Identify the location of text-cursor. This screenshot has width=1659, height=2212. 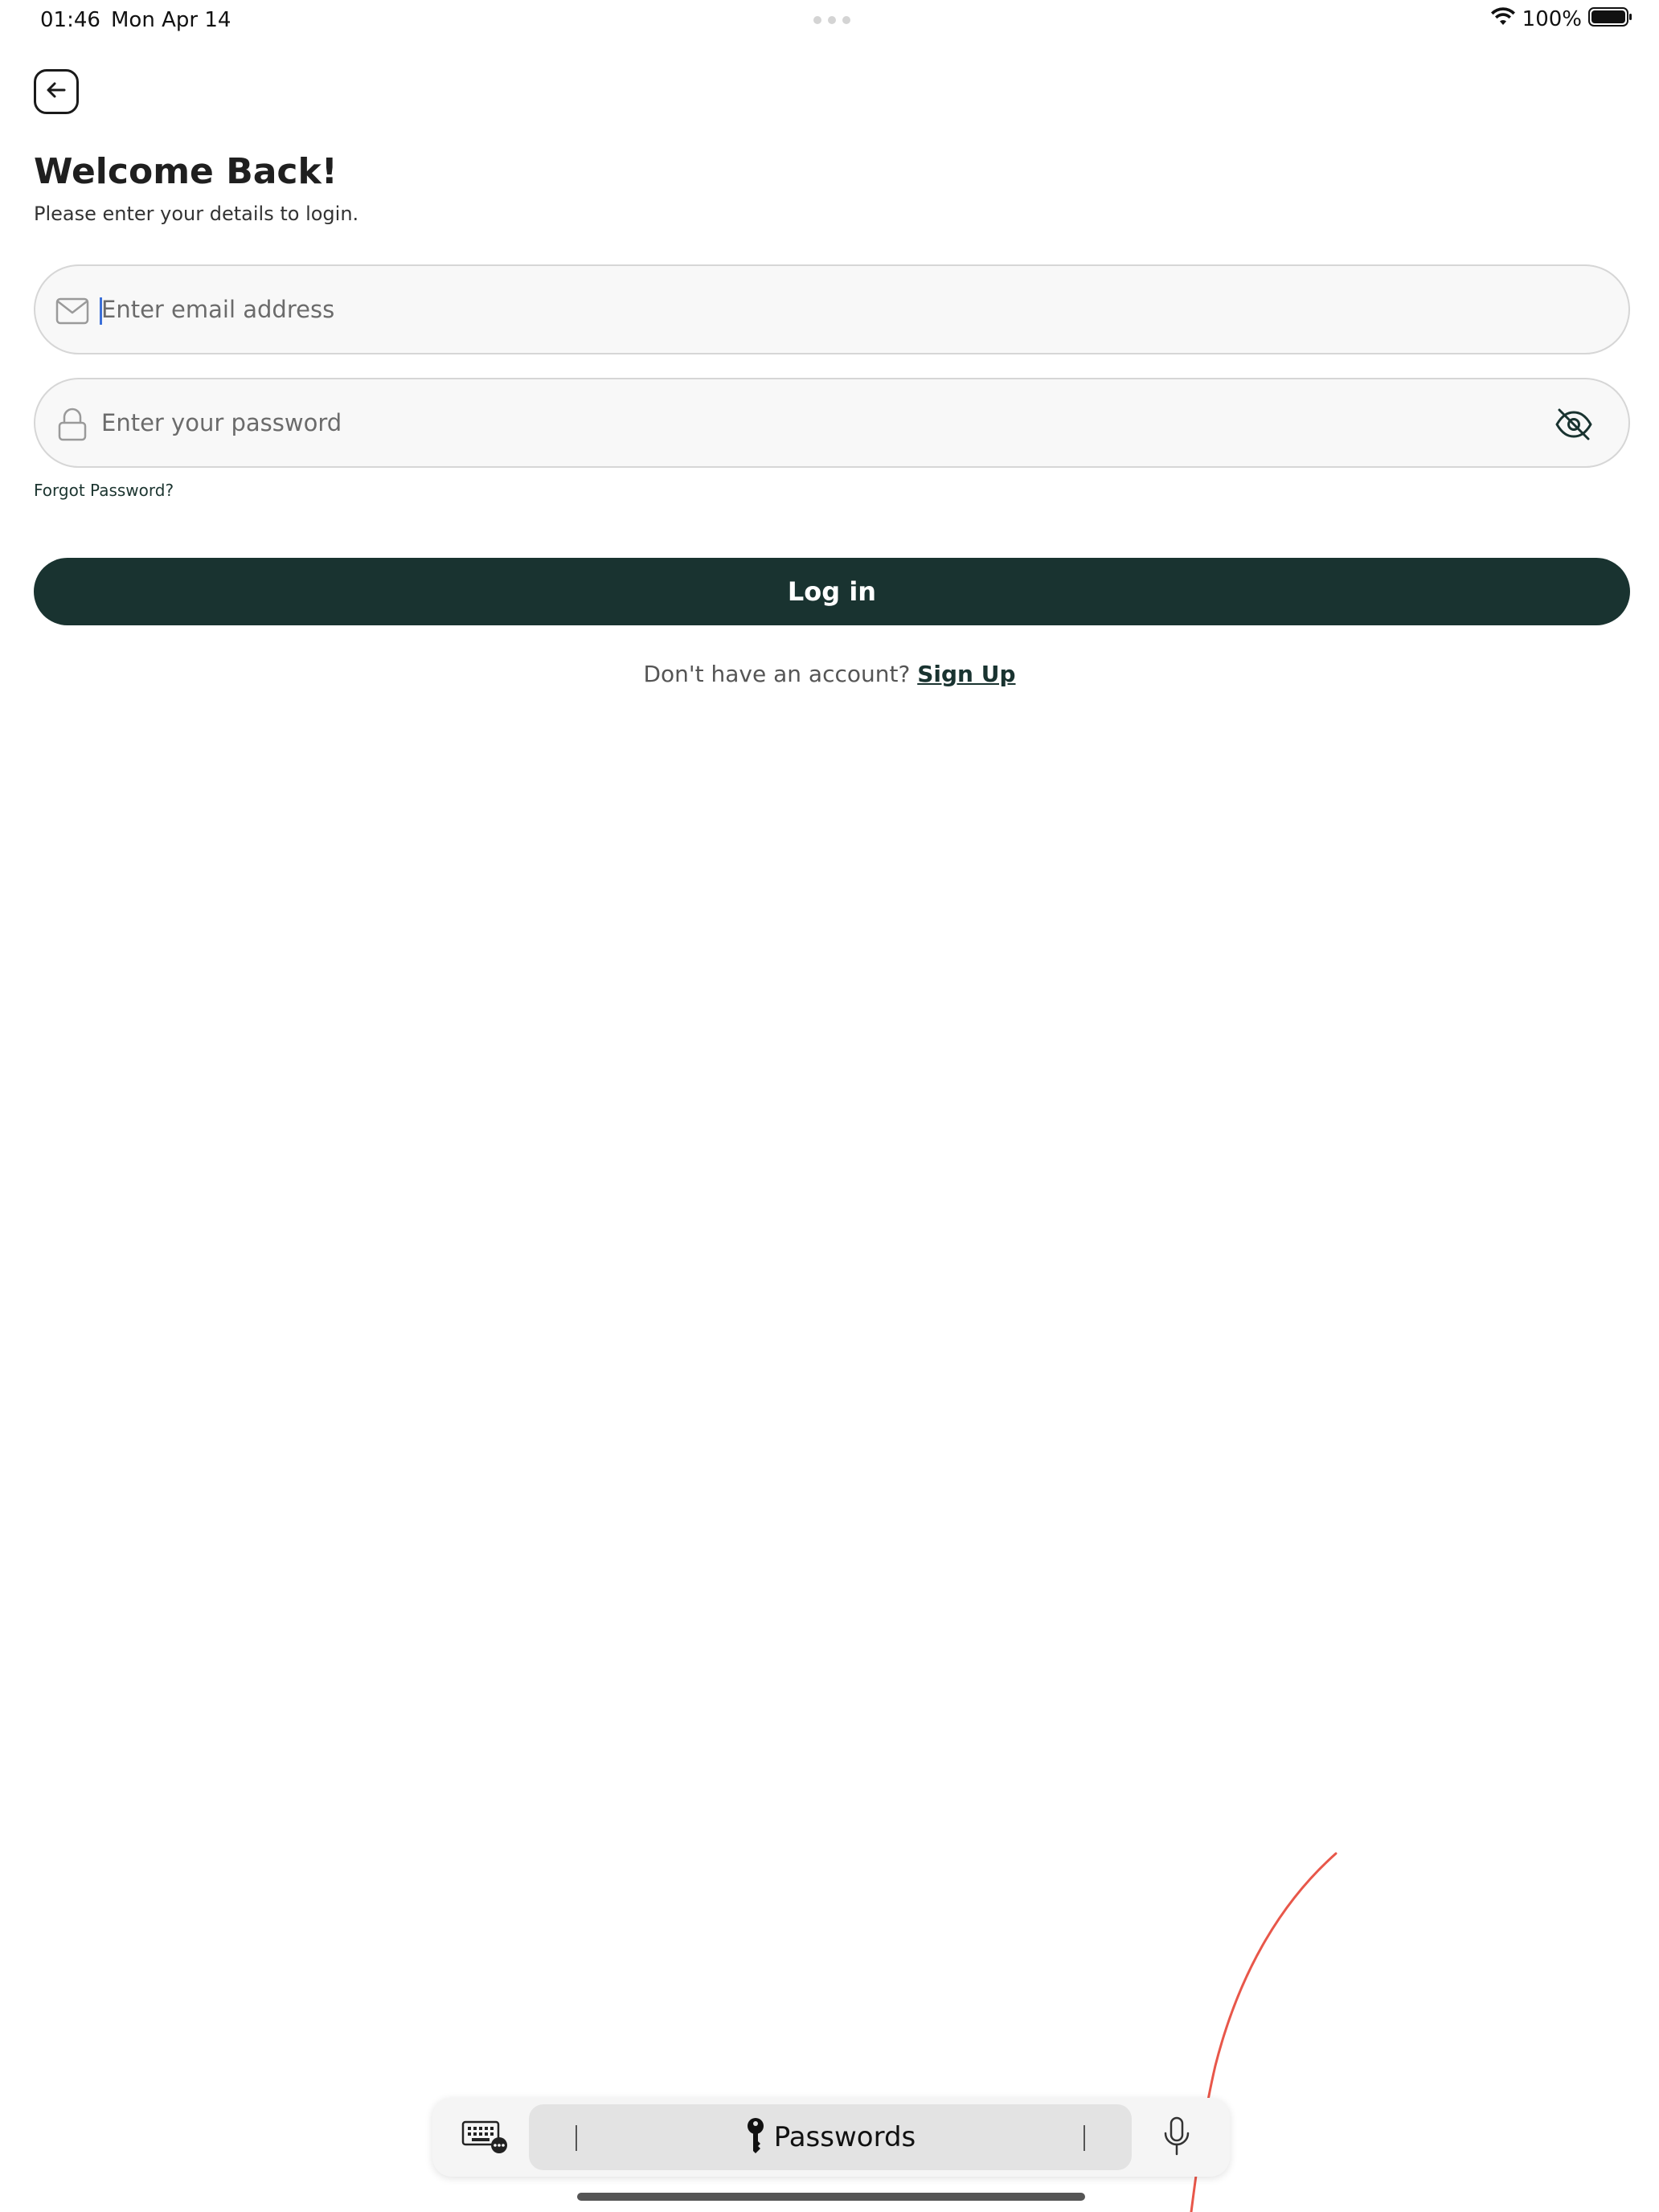
(101, 311).